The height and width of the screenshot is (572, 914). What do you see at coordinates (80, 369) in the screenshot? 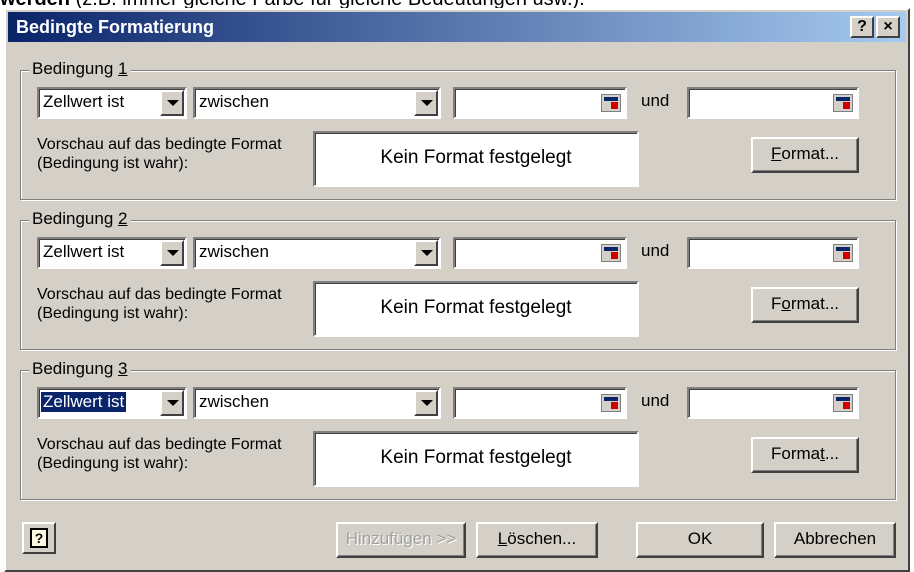
I see `condition-legend: Bedingung 3` at bounding box center [80, 369].